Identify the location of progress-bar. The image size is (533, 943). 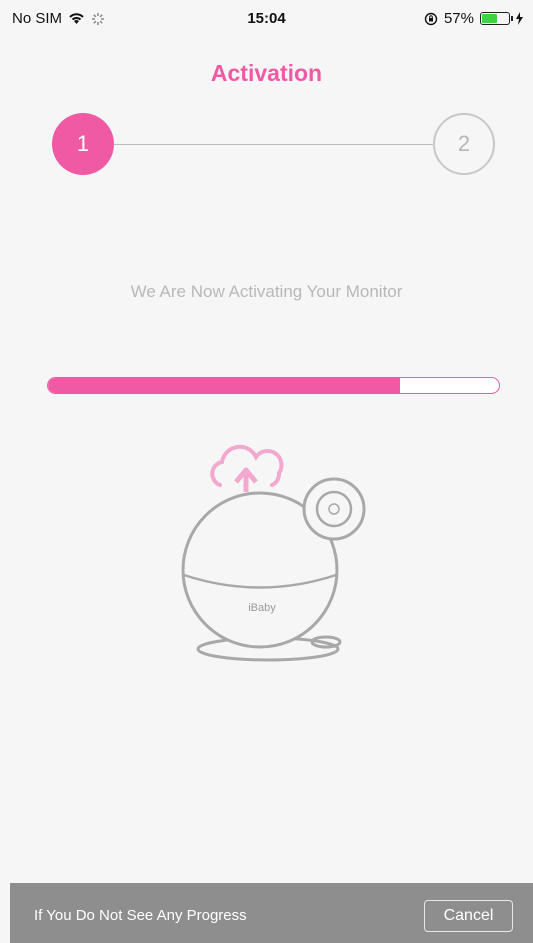
(273, 385).